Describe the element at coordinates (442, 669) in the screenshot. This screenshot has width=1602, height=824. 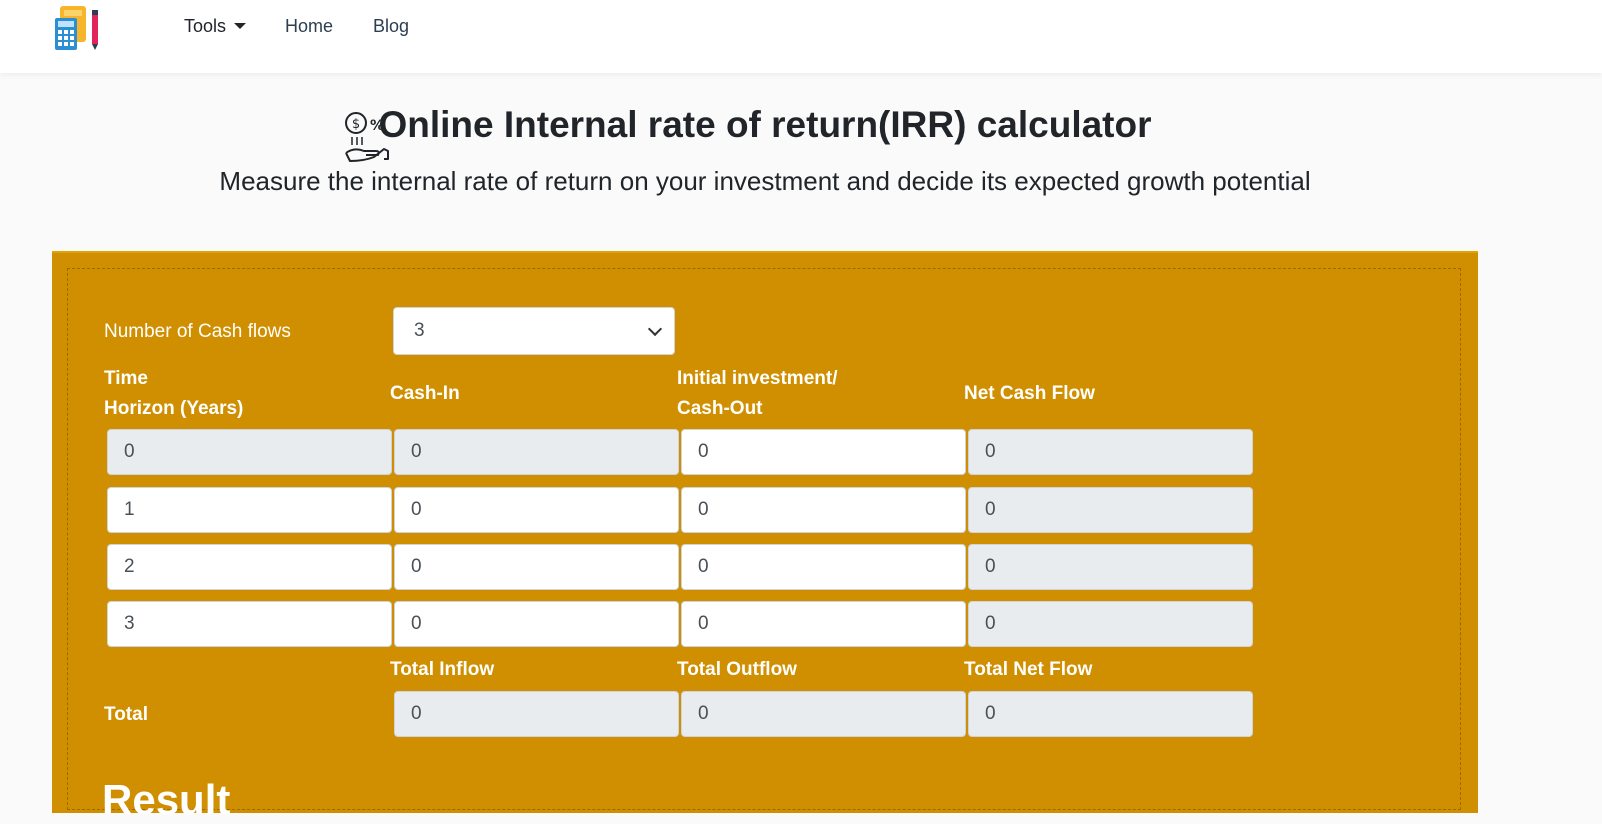
I see `total-inflow-label: Total Inflow` at that location.